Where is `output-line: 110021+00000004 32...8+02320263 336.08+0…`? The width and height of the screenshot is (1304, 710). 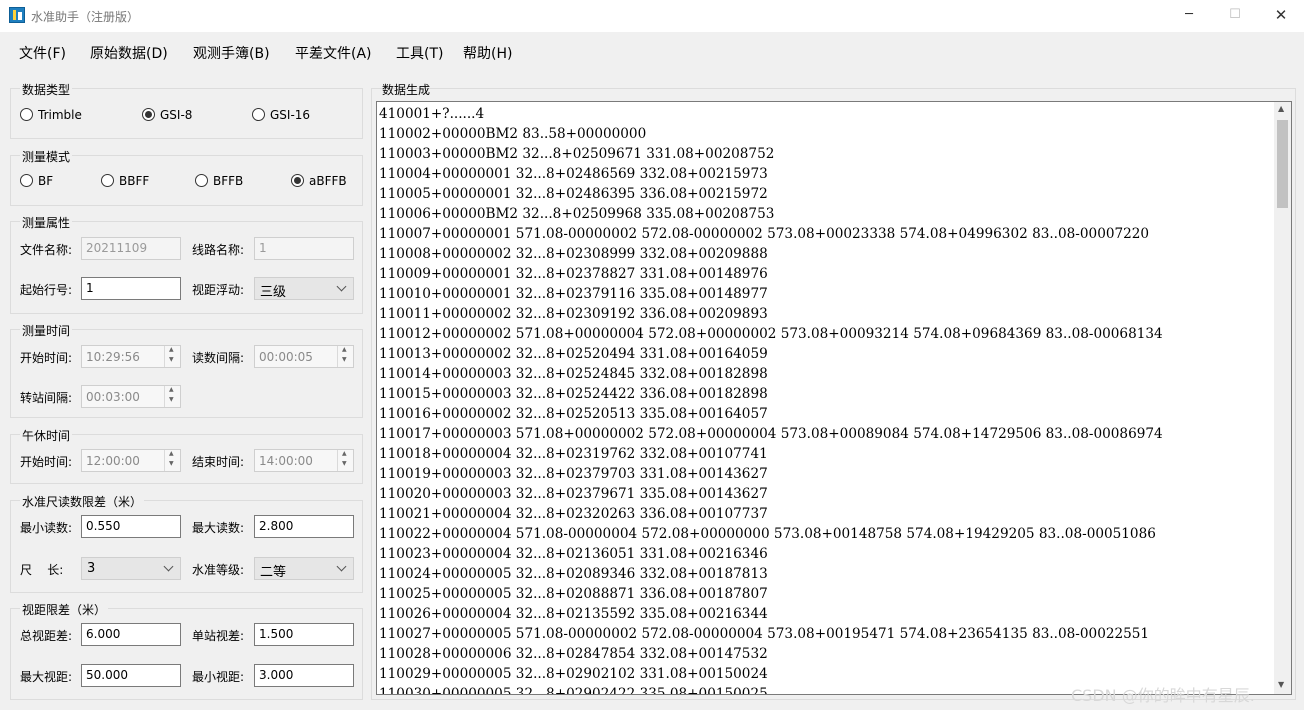
output-line: 110021+00000004 32...8+02320263 336.08+0… is located at coordinates (573, 514).